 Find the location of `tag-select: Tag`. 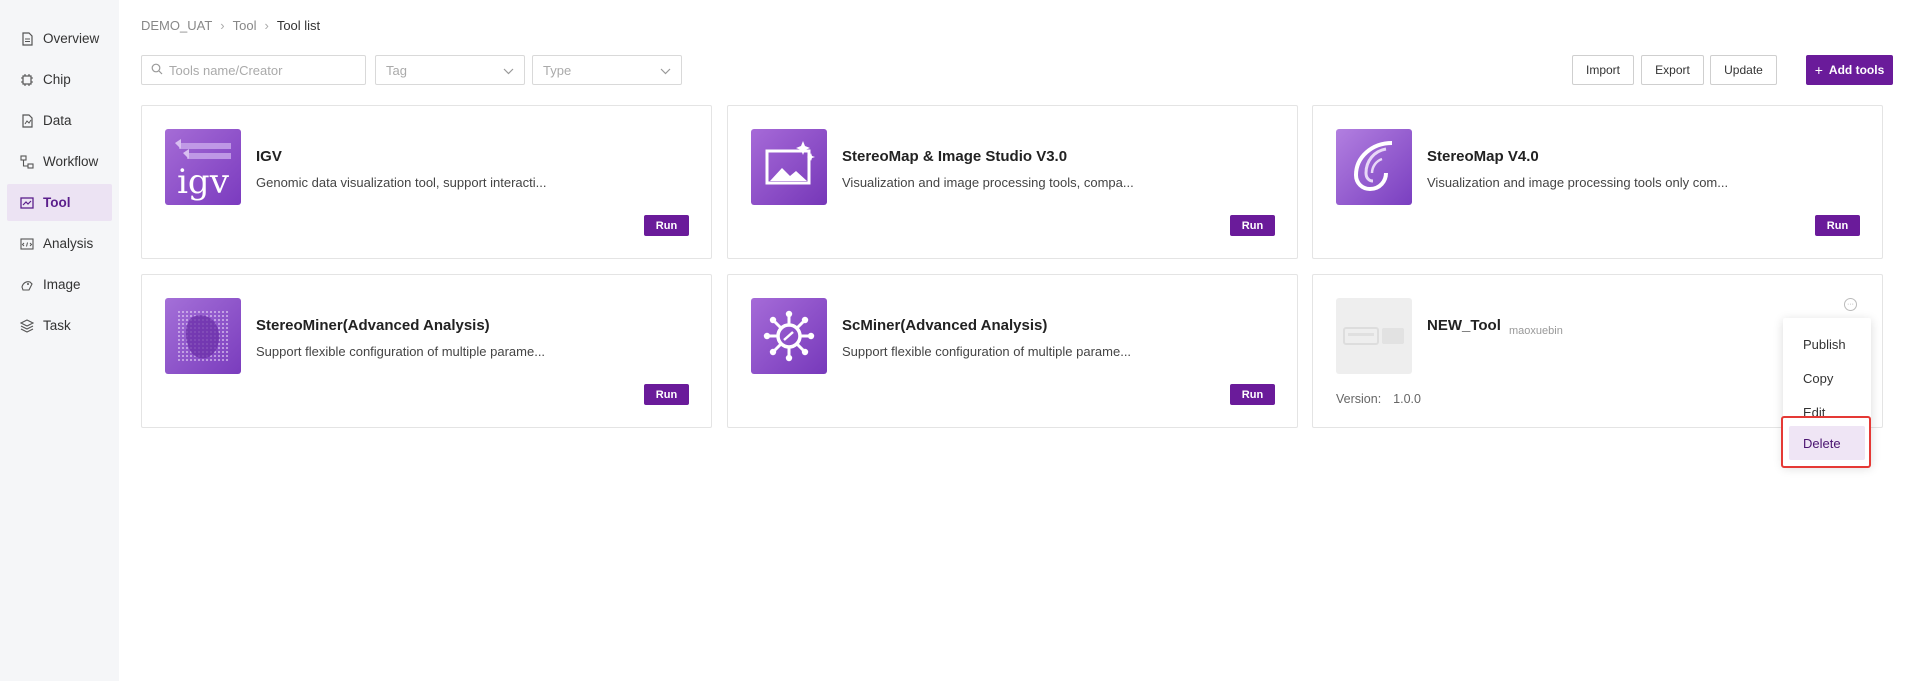

tag-select: Tag is located at coordinates (450, 70).